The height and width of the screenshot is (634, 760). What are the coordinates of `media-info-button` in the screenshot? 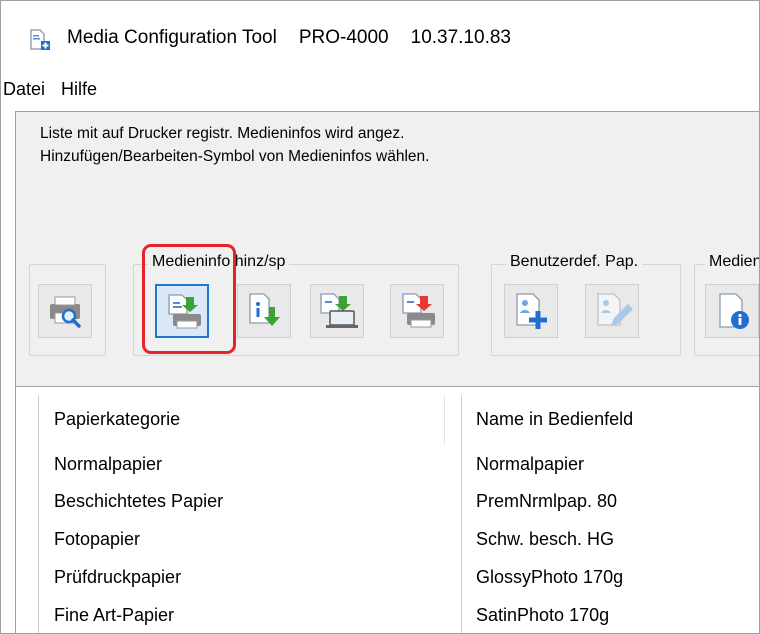 It's located at (732, 311).